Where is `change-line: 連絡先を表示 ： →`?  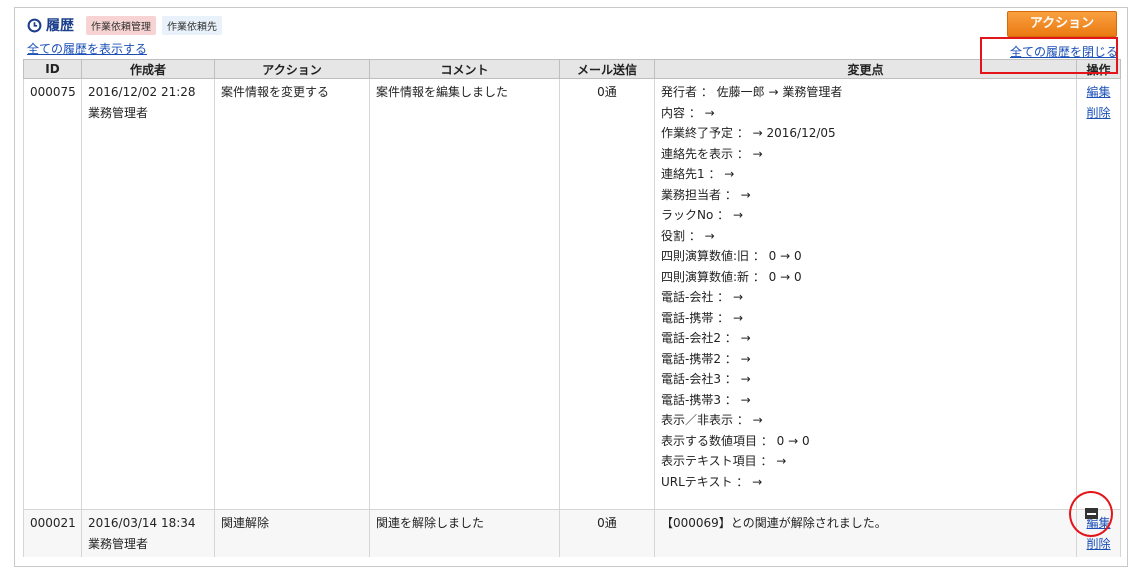
change-line: 連絡先を表示 ： → is located at coordinates (712, 153).